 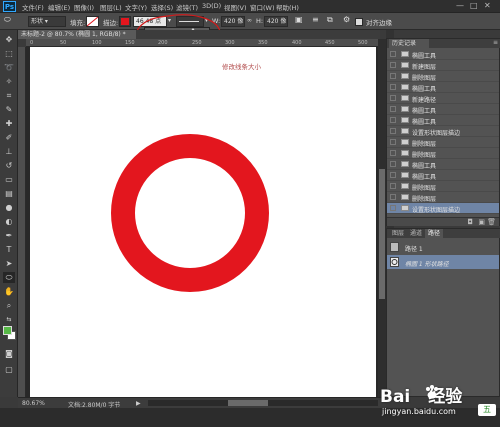 I want to click on document-tab: 未标题-2 @ 80.7% (椭圆 1, RGB/8) *, so click(x=77, y=34).